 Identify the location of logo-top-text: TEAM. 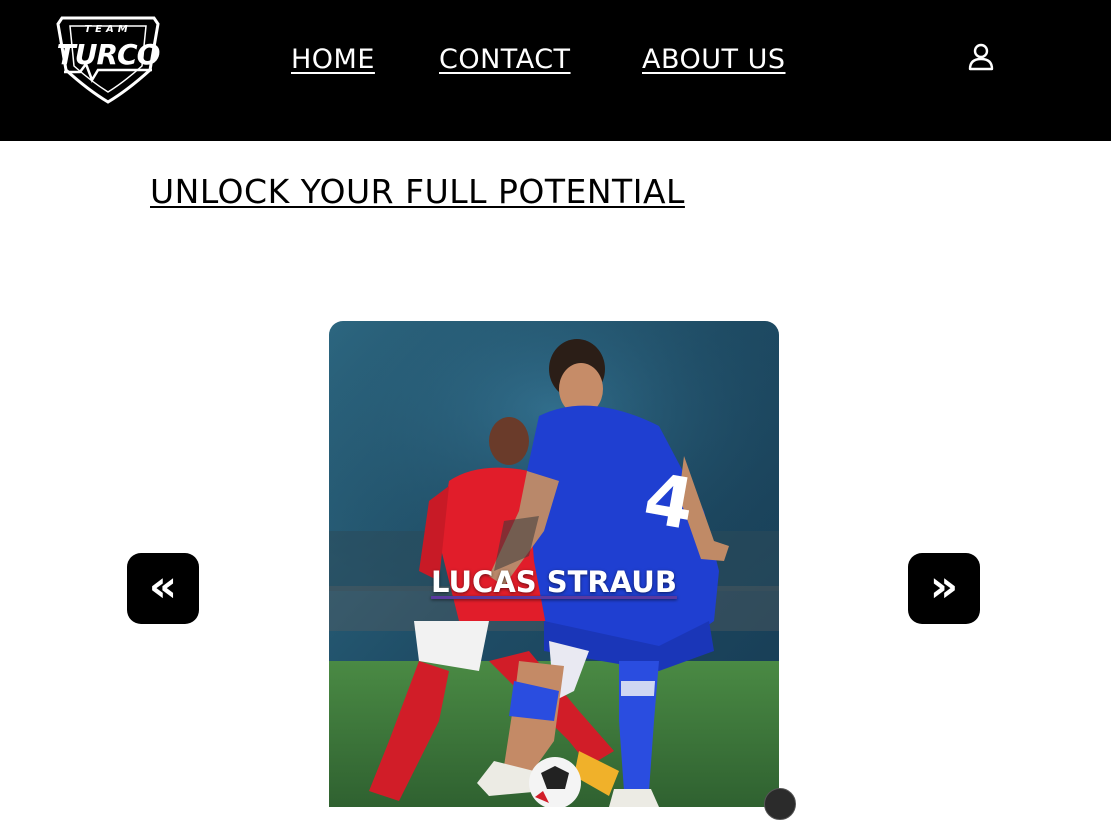
(108, 29).